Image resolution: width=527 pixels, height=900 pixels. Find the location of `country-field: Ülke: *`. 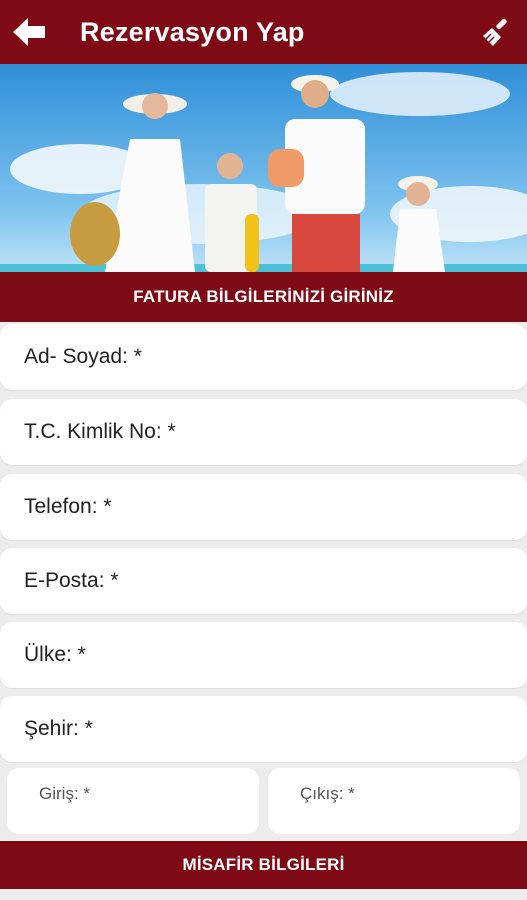

country-field: Ülke: * is located at coordinates (263, 655).